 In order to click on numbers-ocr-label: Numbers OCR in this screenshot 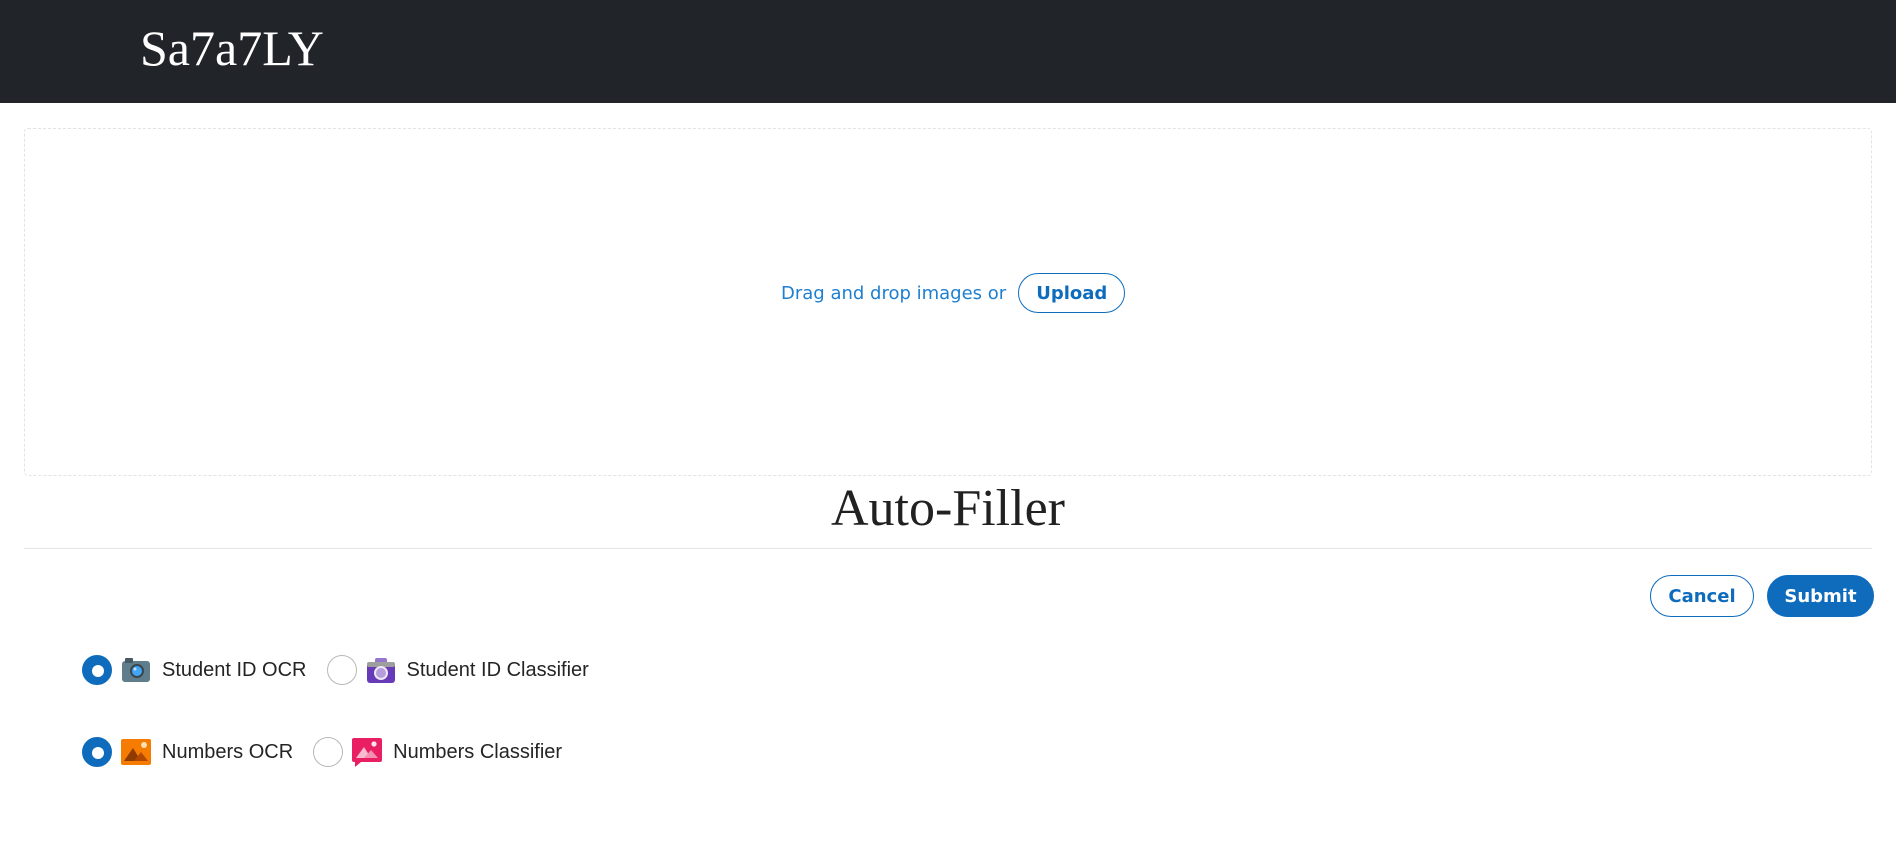, I will do `click(228, 751)`.